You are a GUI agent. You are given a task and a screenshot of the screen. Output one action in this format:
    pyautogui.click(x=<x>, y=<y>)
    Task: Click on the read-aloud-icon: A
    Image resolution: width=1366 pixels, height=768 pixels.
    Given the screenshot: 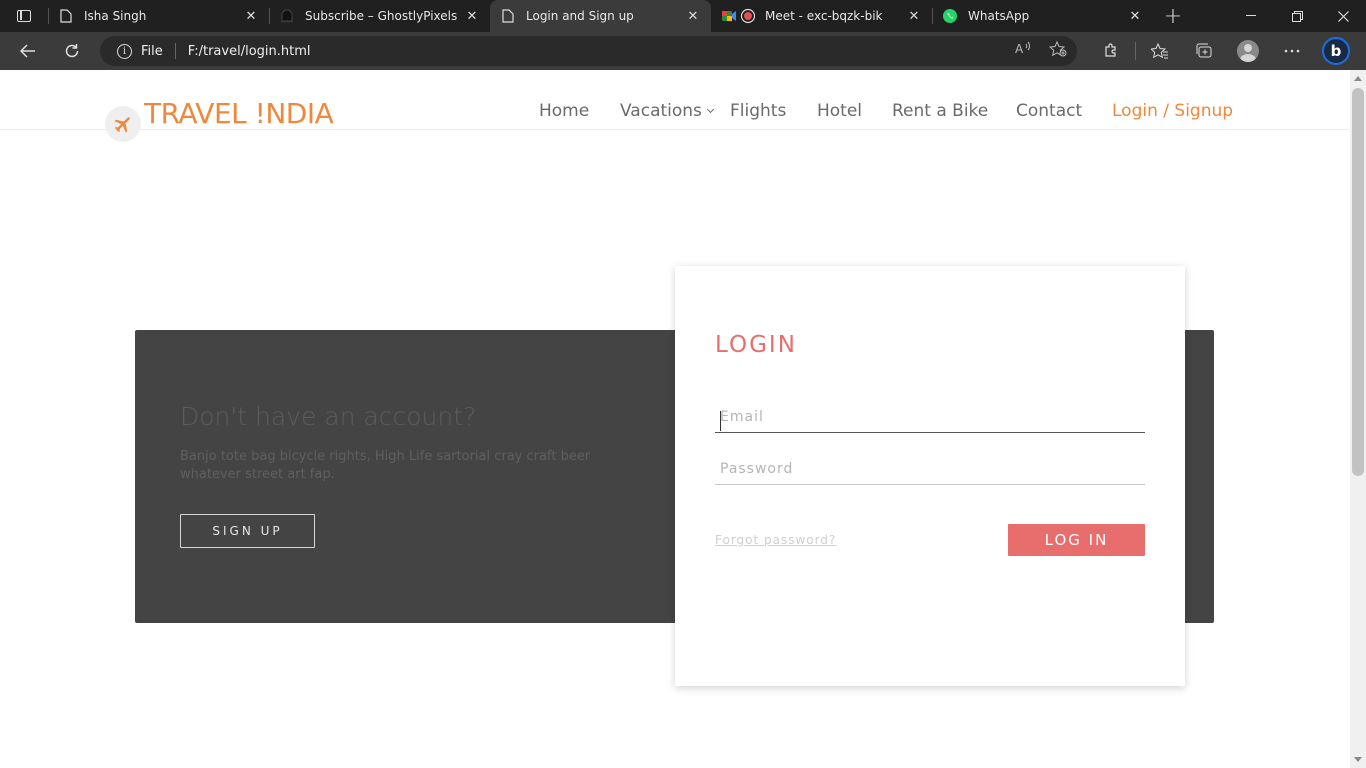 What is the action you would take?
    pyautogui.click(x=1023, y=51)
    